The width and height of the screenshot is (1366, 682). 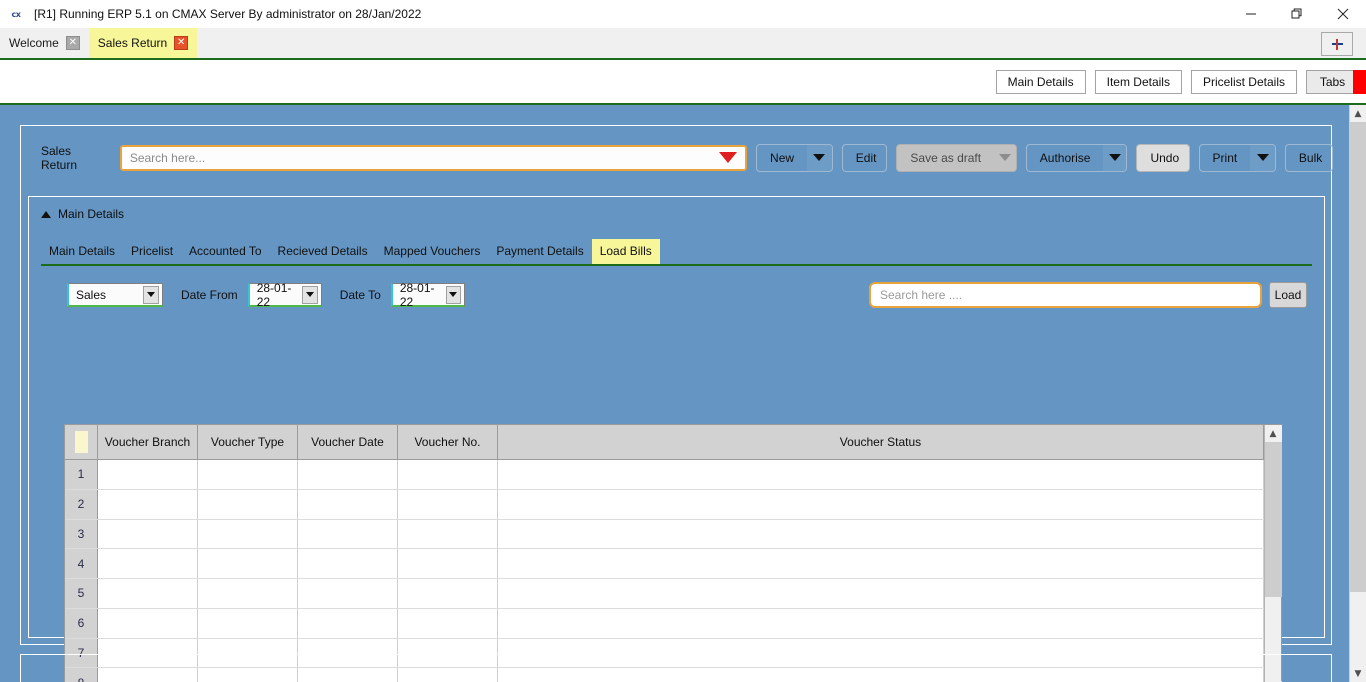 I want to click on page-scroll-track, so click(x=1357, y=393).